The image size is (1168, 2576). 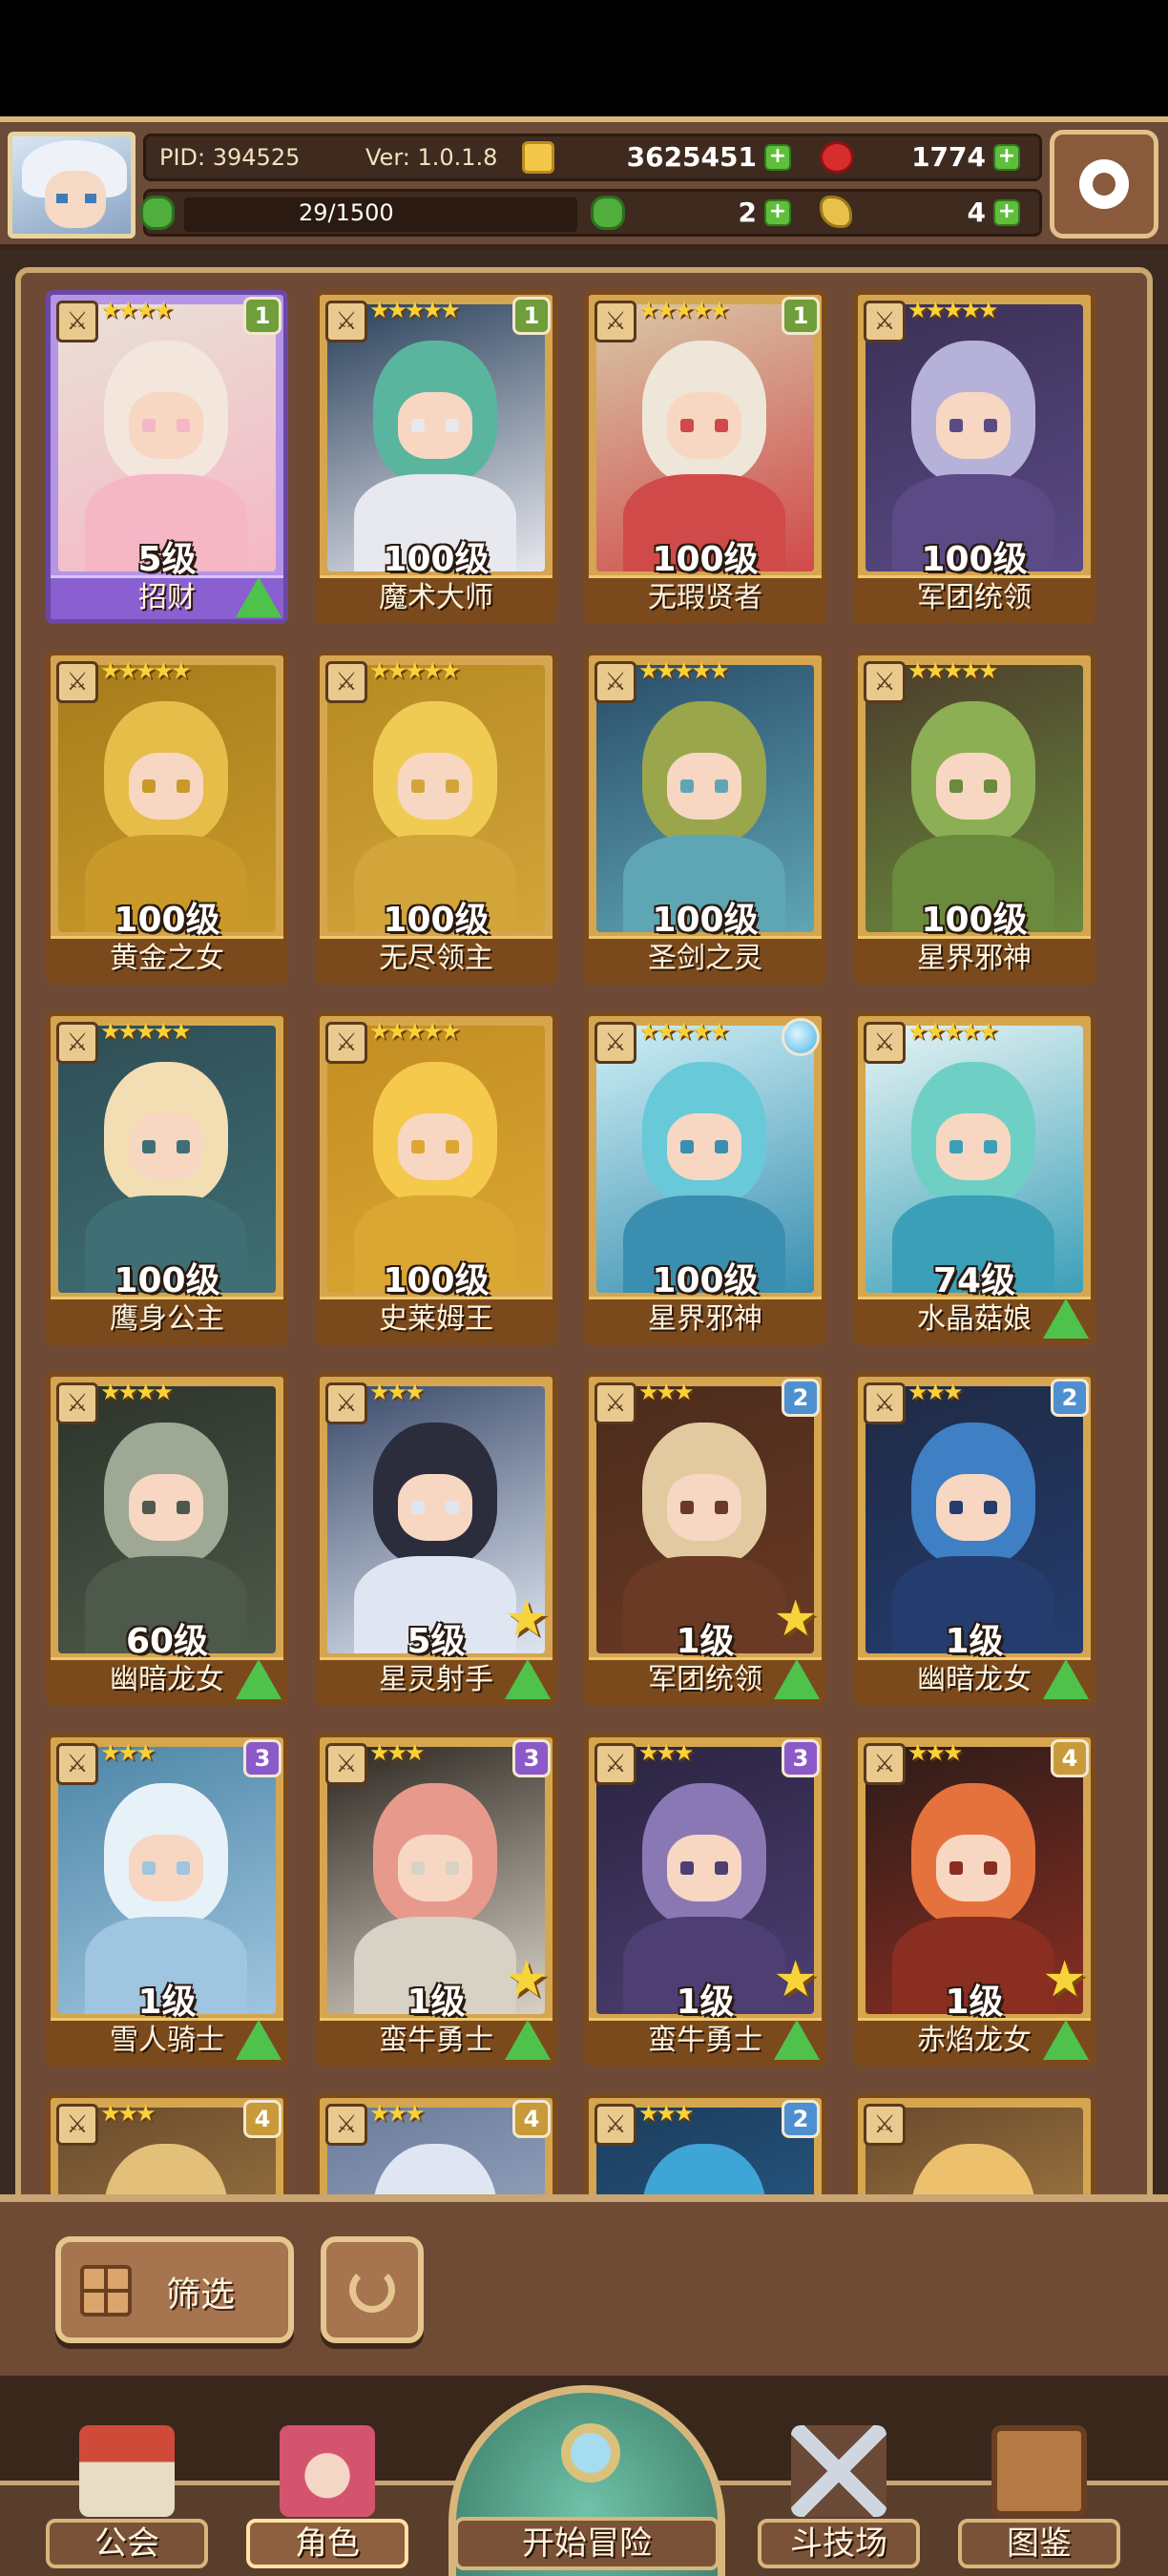 I want to click on stamina-row: 29/1500 2 + 4 +, so click(x=591, y=213).